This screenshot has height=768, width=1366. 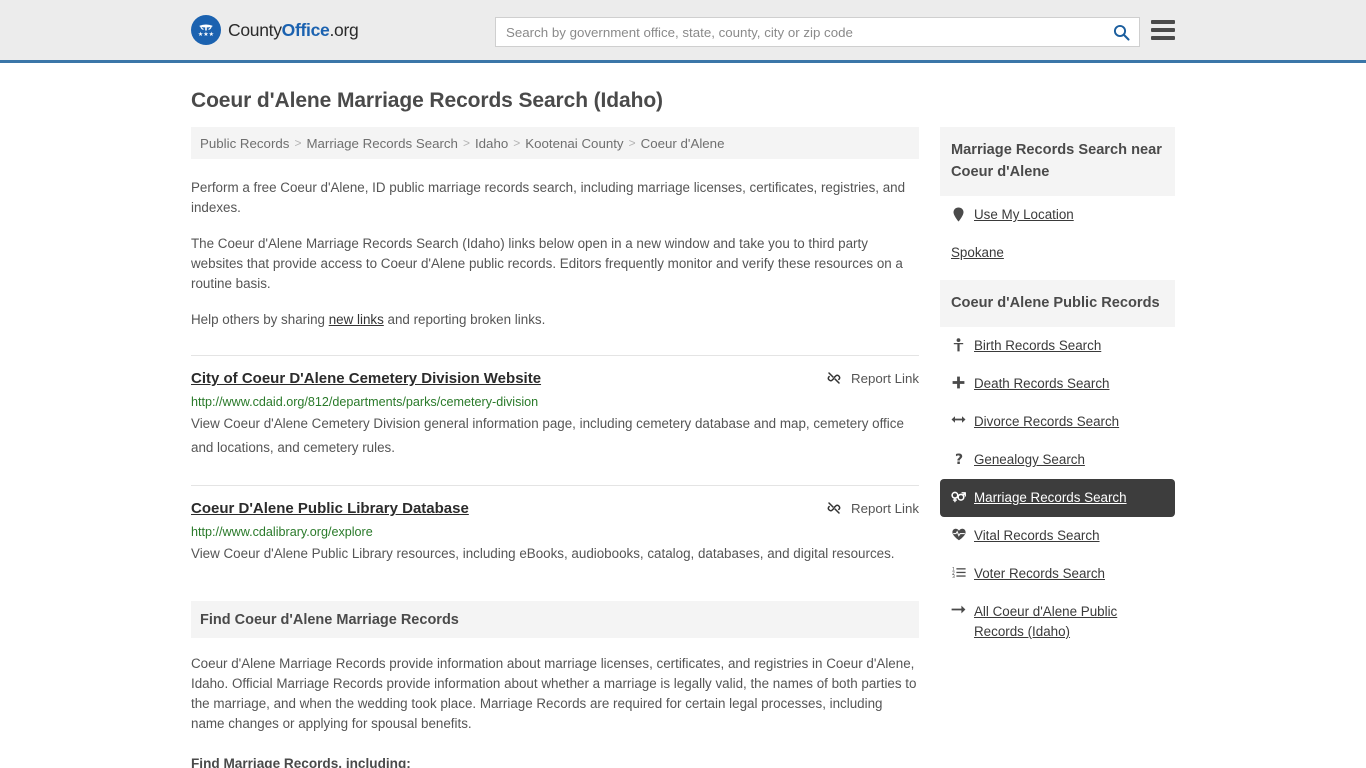 I want to click on breadcrumb-item-idaho: Idaho, so click(x=491, y=143).